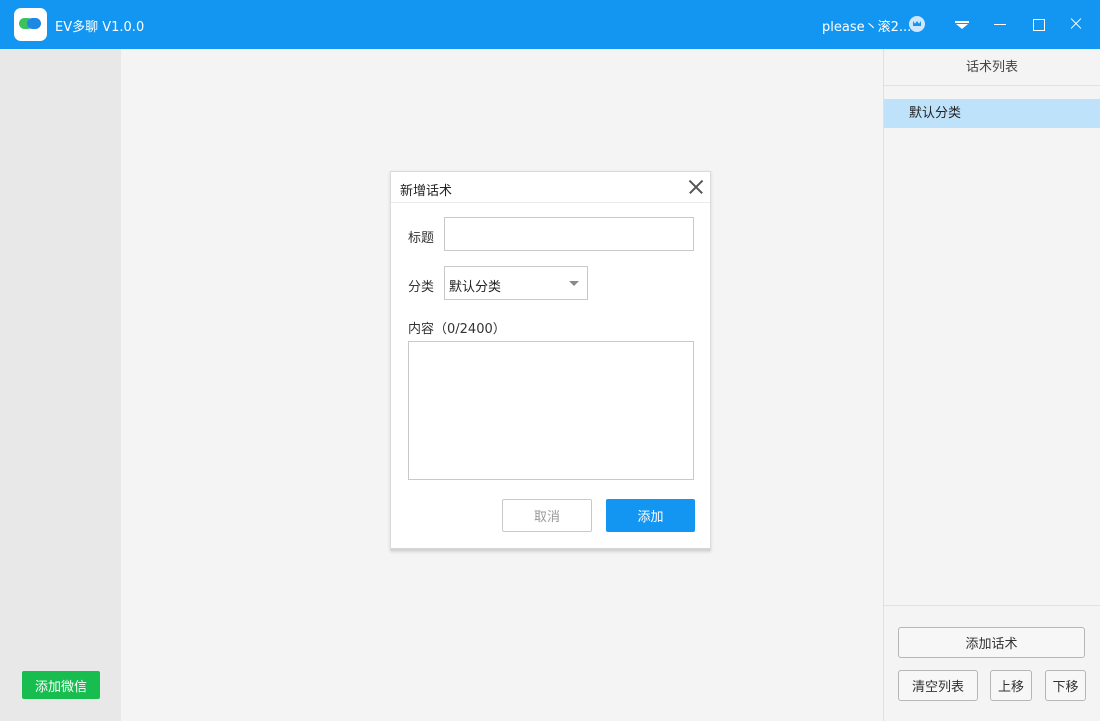 Image resolution: width=1100 pixels, height=721 pixels. What do you see at coordinates (1038, 24) in the screenshot?
I see `maximize-icon` at bounding box center [1038, 24].